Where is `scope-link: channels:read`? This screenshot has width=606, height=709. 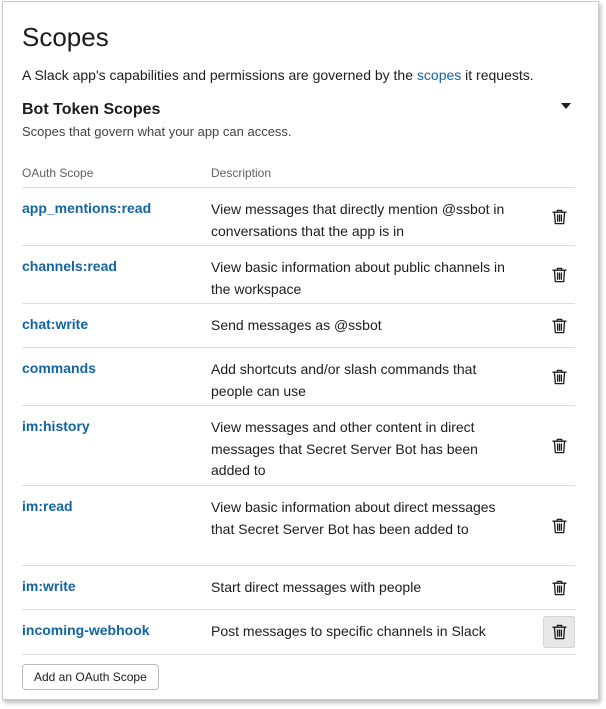 scope-link: channels:read is located at coordinates (69, 266).